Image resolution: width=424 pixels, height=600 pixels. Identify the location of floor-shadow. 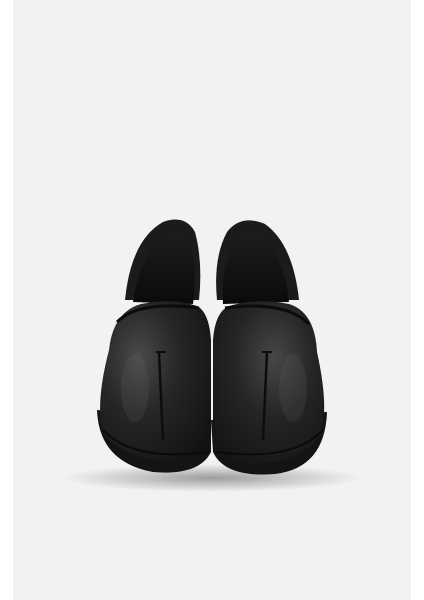
(212, 478).